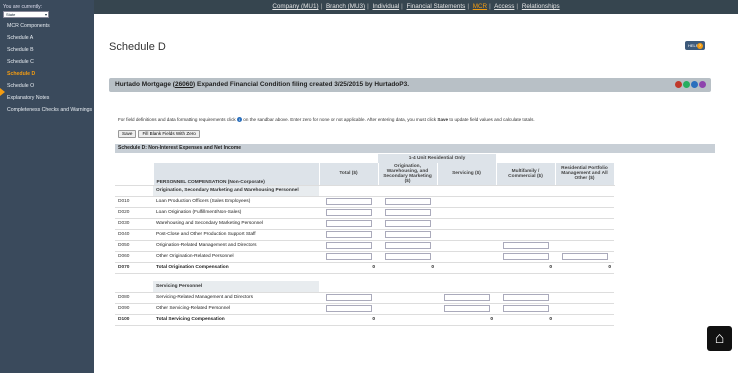 This screenshot has height=373, width=738. Describe the element at coordinates (348, 320) in the screenshot. I see `total-value: 0` at that location.